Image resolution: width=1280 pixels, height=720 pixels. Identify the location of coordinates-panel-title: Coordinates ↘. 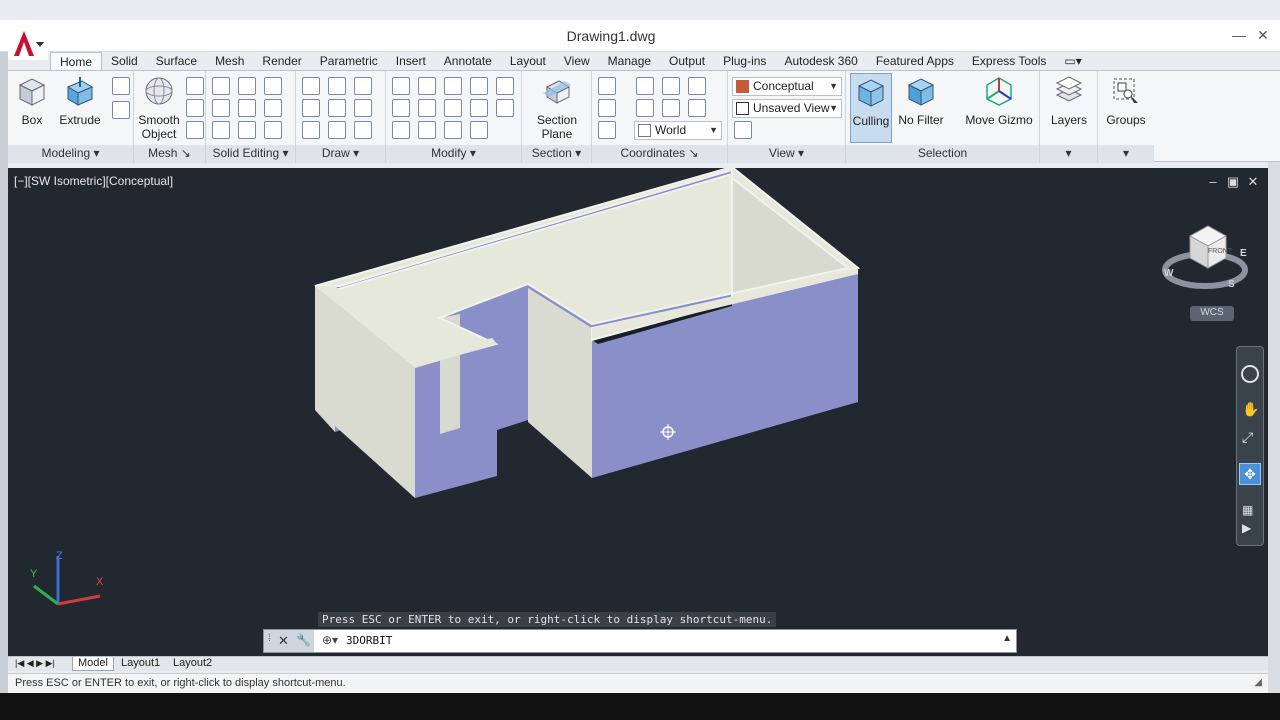
(659, 154).